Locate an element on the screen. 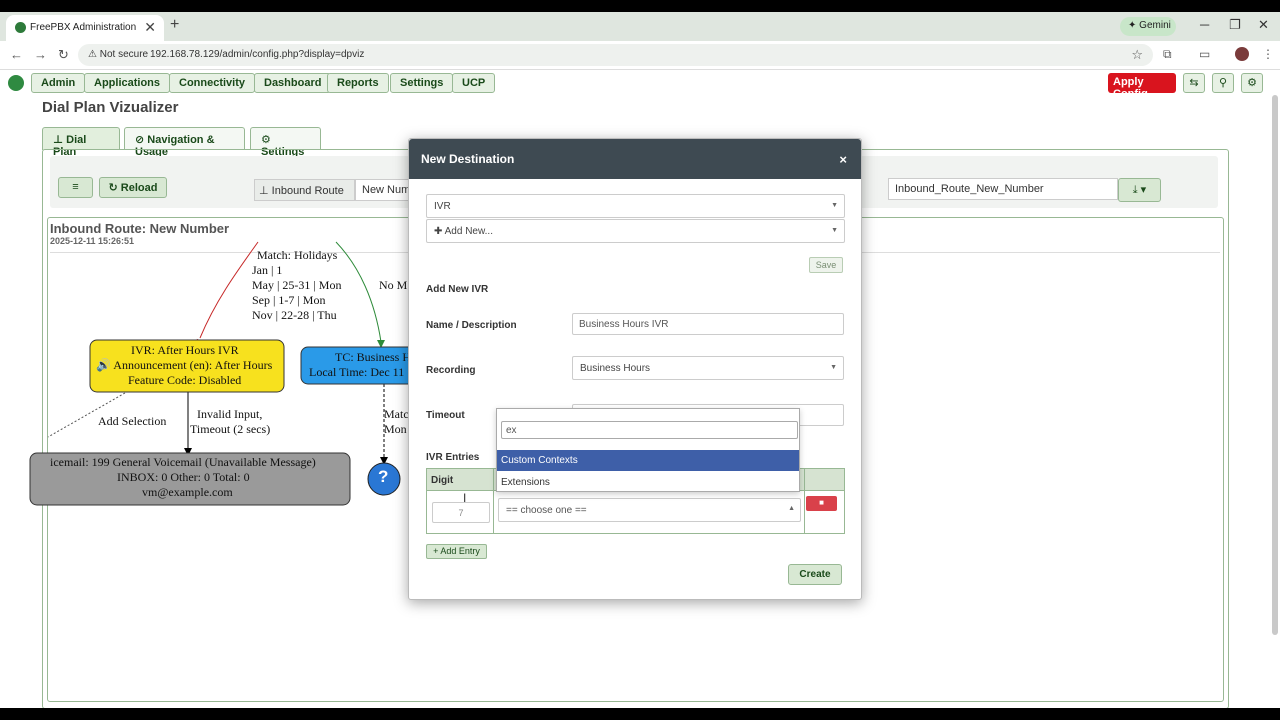  recording-value: Business Hours is located at coordinates (615, 368).